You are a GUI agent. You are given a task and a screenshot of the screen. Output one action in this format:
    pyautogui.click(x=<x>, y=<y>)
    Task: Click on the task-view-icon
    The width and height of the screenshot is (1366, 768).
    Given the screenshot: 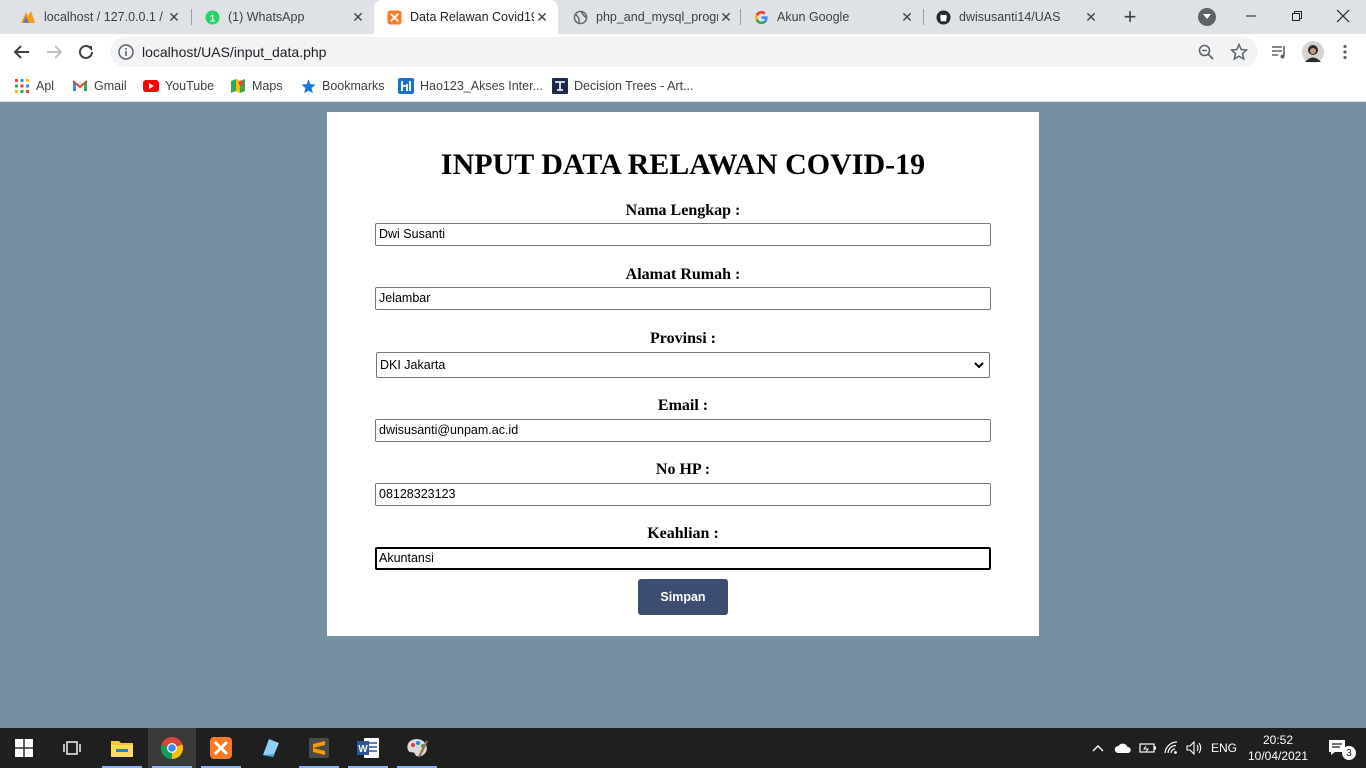 What is the action you would take?
    pyautogui.click(x=72, y=748)
    